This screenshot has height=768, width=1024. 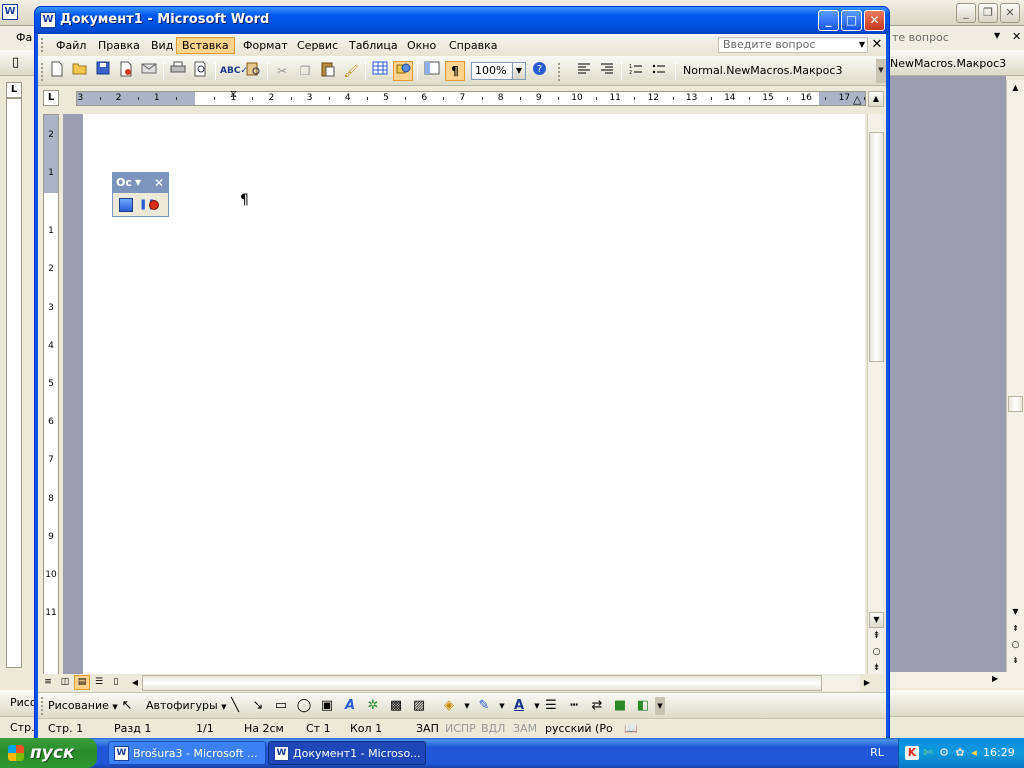 I want to click on format-painter-icon: 🖌, so click(x=351, y=71).